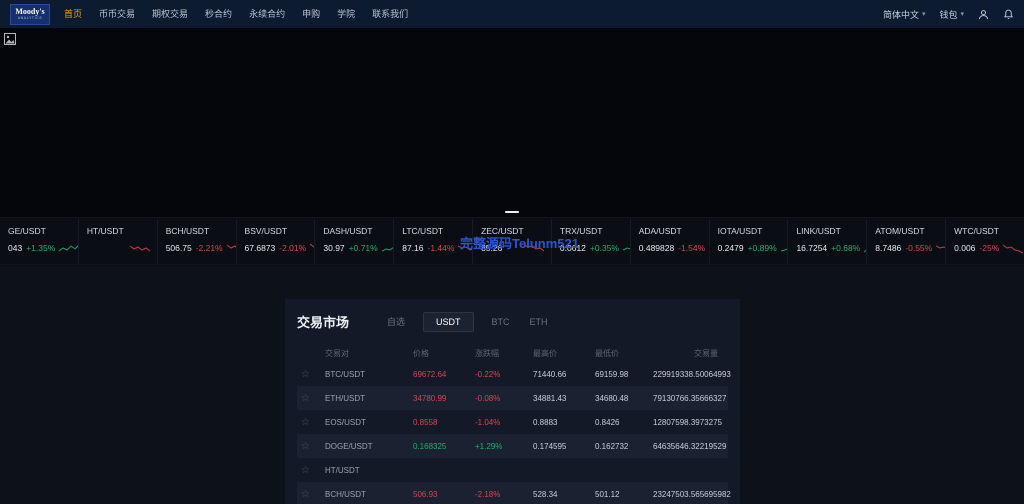 Image resolution: width=1024 pixels, height=504 pixels. What do you see at coordinates (178, 248) in the screenshot?
I see `ticker-price: 506.75` at bounding box center [178, 248].